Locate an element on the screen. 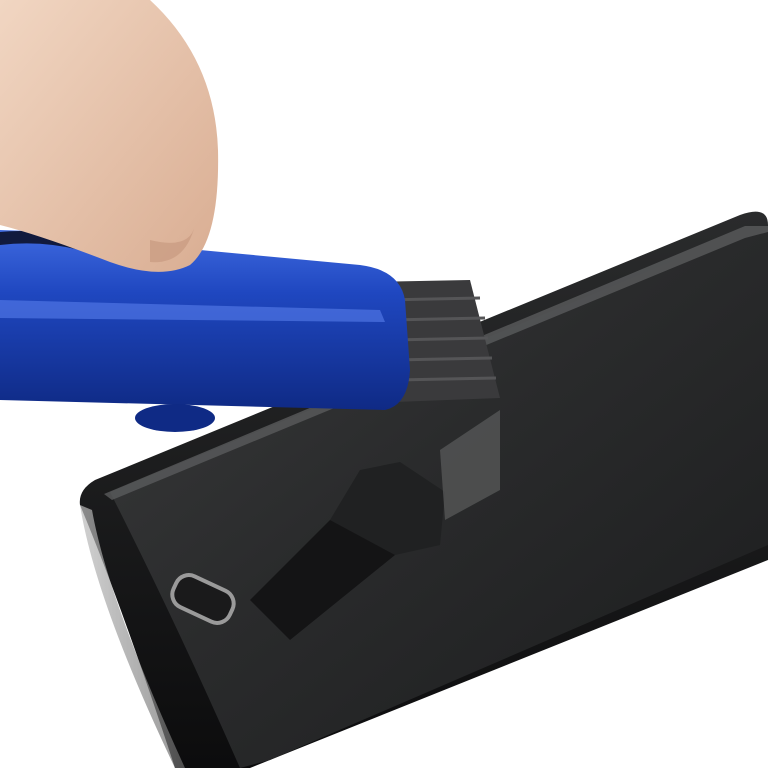 The height and width of the screenshot is (768, 768). cutter-slider is located at coordinates (175, 418).